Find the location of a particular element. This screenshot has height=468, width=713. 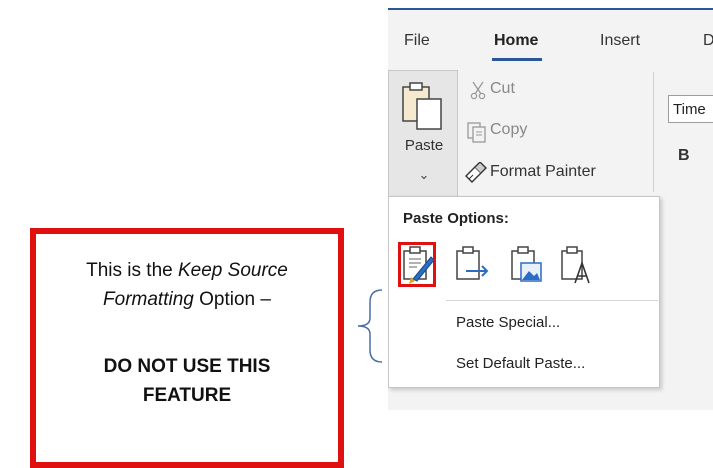

keep-source-highlight-box is located at coordinates (417, 264).